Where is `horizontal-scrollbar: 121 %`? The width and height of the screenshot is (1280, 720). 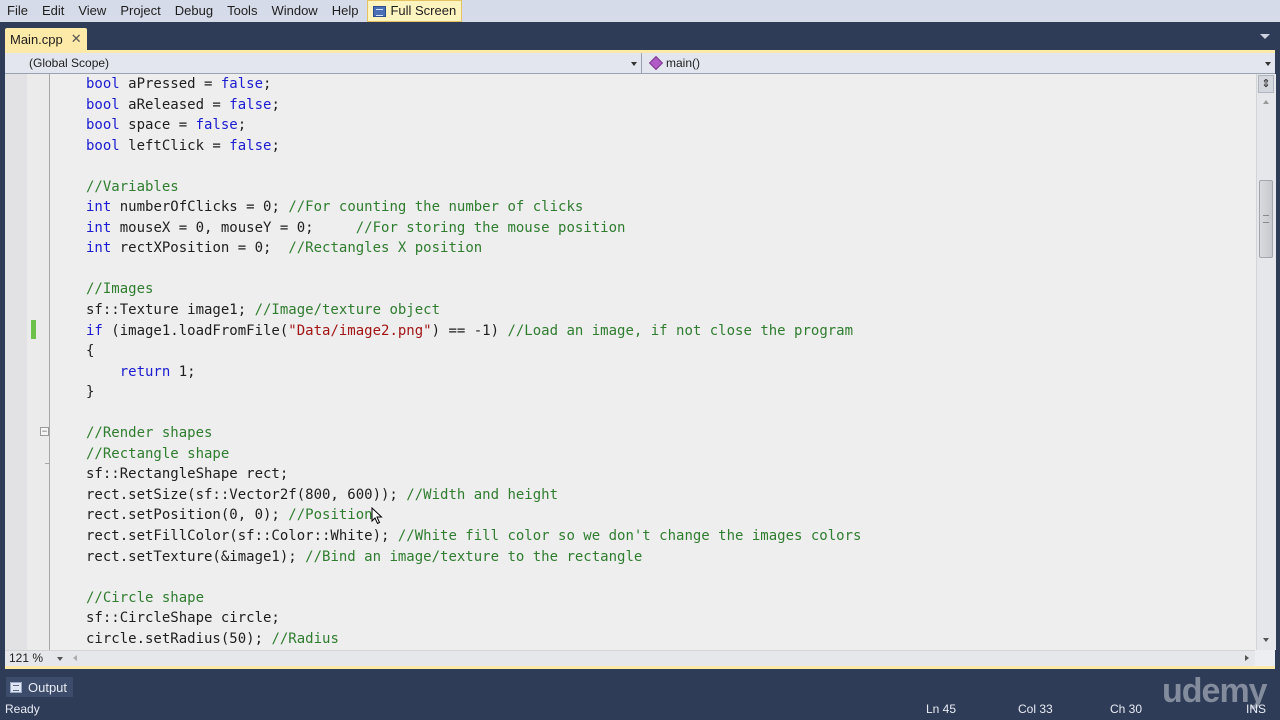 horizontal-scrollbar: 121 % is located at coordinates (630, 658).